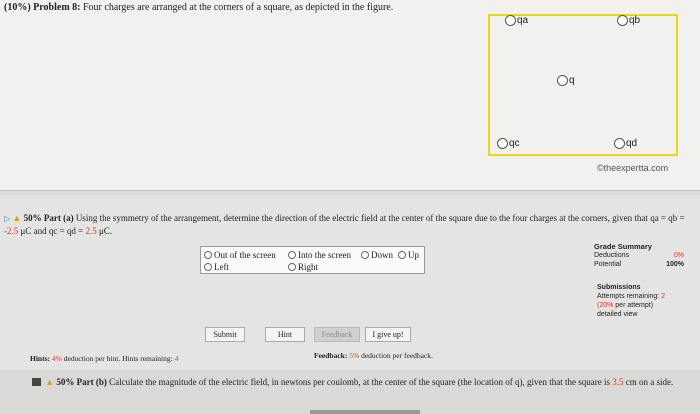 The width and height of the screenshot is (700, 414). What do you see at coordinates (104, 231) in the screenshot?
I see `part-a-unit: μC.` at bounding box center [104, 231].